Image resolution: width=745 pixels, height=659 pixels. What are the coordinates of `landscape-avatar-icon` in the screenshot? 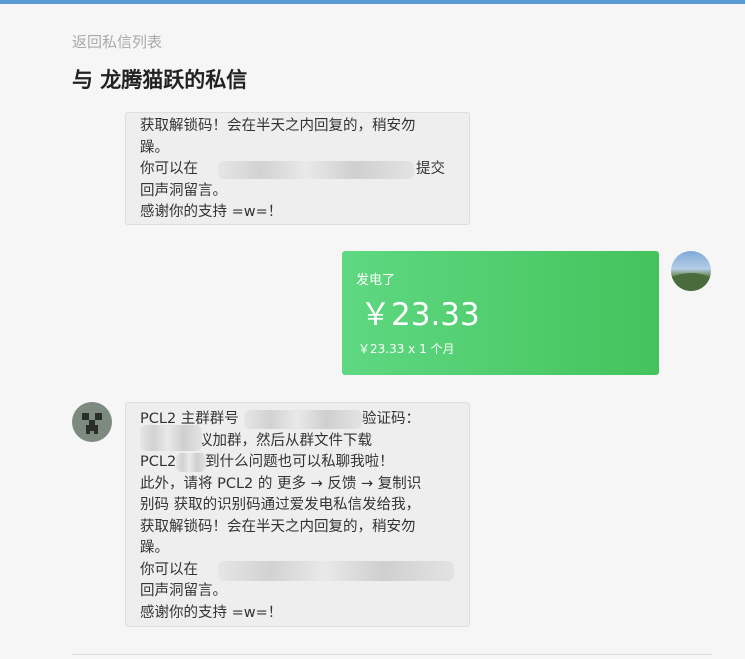 It's located at (691, 271).